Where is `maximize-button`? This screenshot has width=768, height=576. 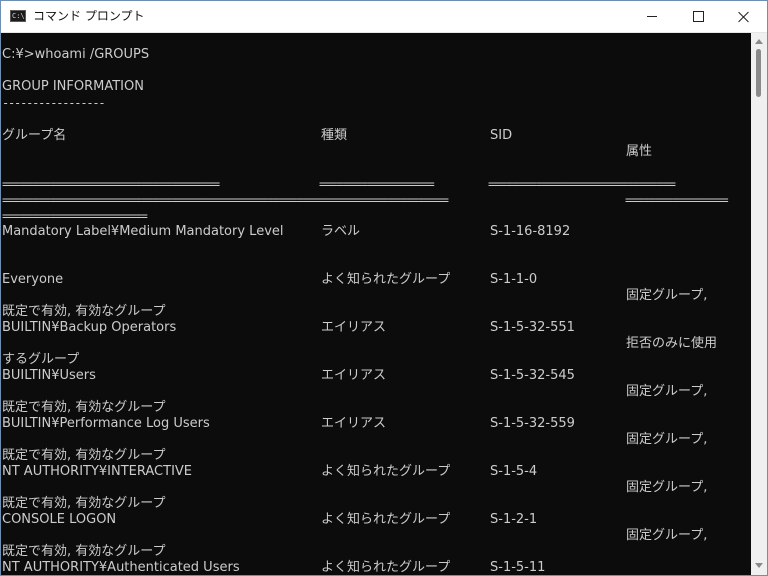 maximize-button is located at coordinates (698, 16).